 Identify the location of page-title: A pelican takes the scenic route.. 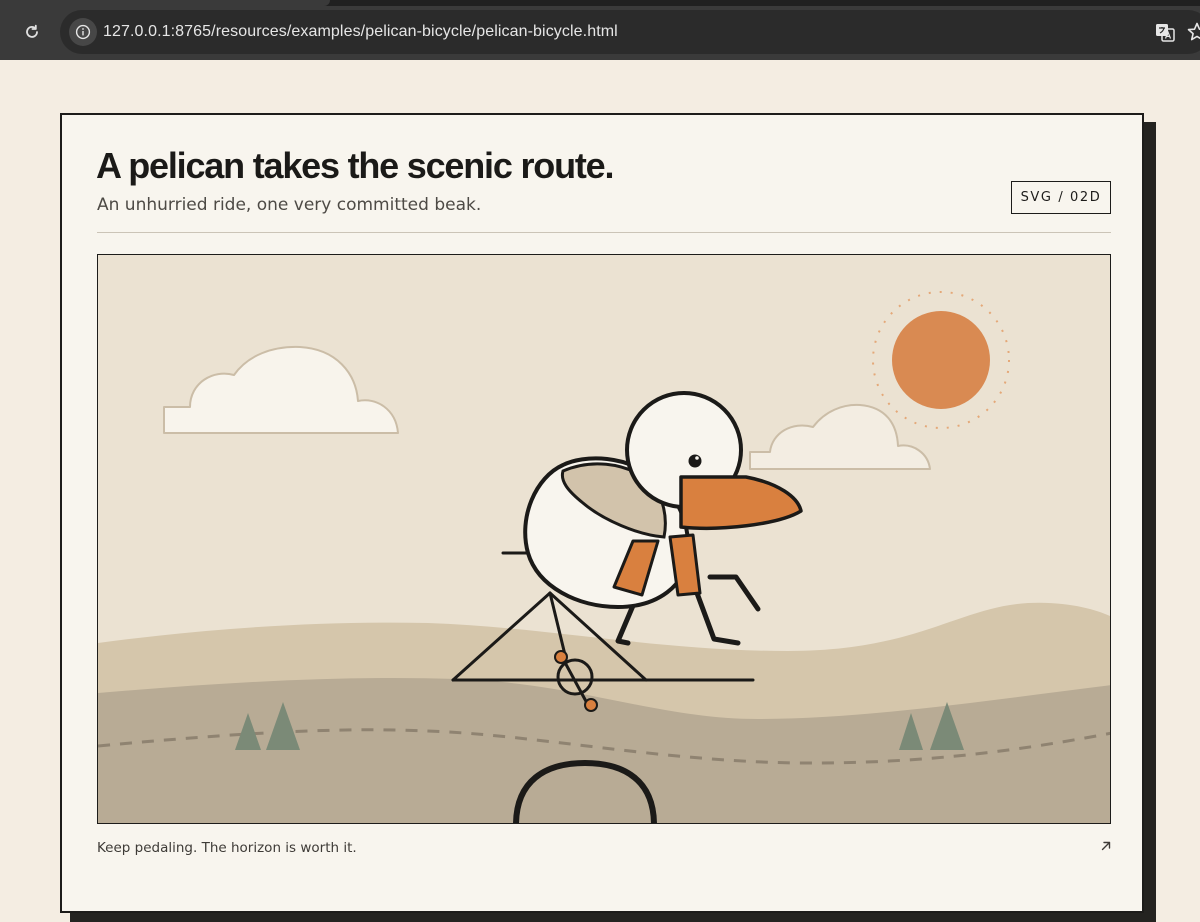
(355, 165).